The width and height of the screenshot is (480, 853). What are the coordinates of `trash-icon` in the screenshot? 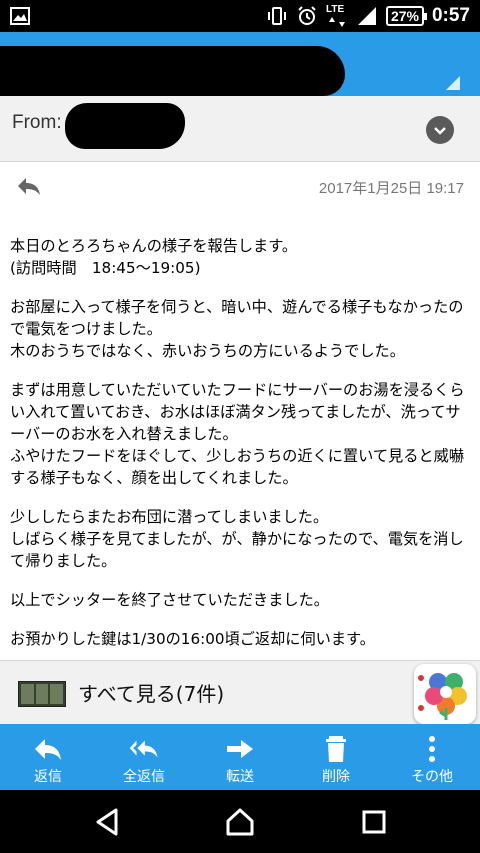 It's located at (336, 749).